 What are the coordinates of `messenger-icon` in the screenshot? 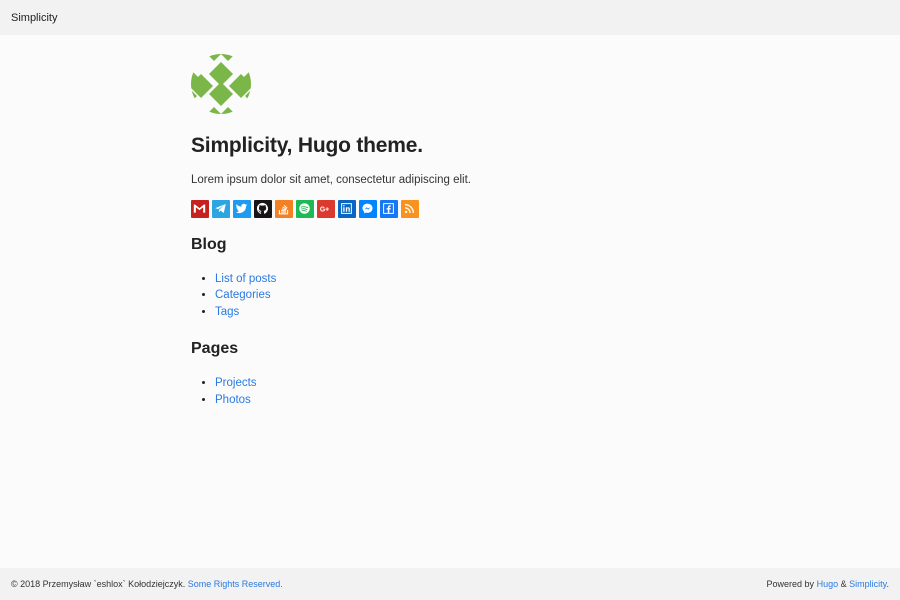 It's located at (368, 209).